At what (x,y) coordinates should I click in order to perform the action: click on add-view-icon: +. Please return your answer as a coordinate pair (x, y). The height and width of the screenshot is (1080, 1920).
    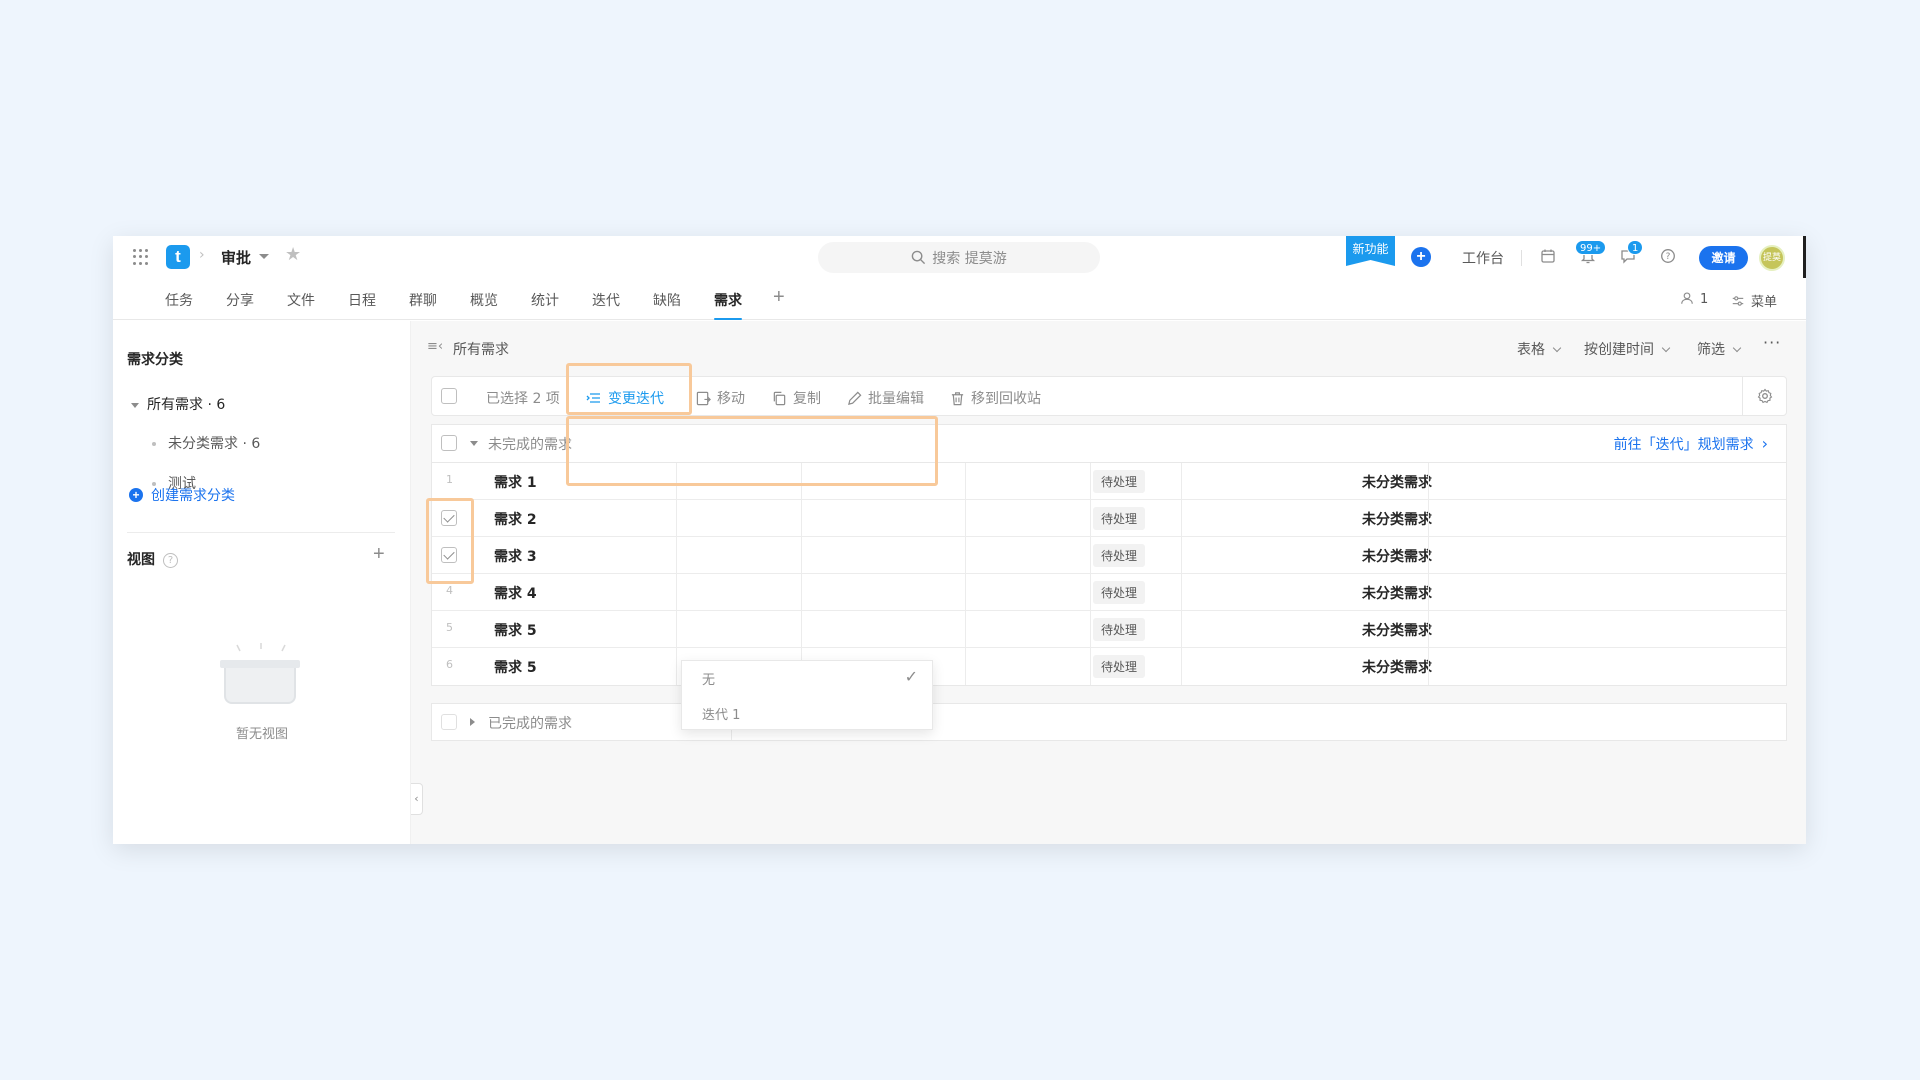
    Looking at the image, I should click on (379, 554).